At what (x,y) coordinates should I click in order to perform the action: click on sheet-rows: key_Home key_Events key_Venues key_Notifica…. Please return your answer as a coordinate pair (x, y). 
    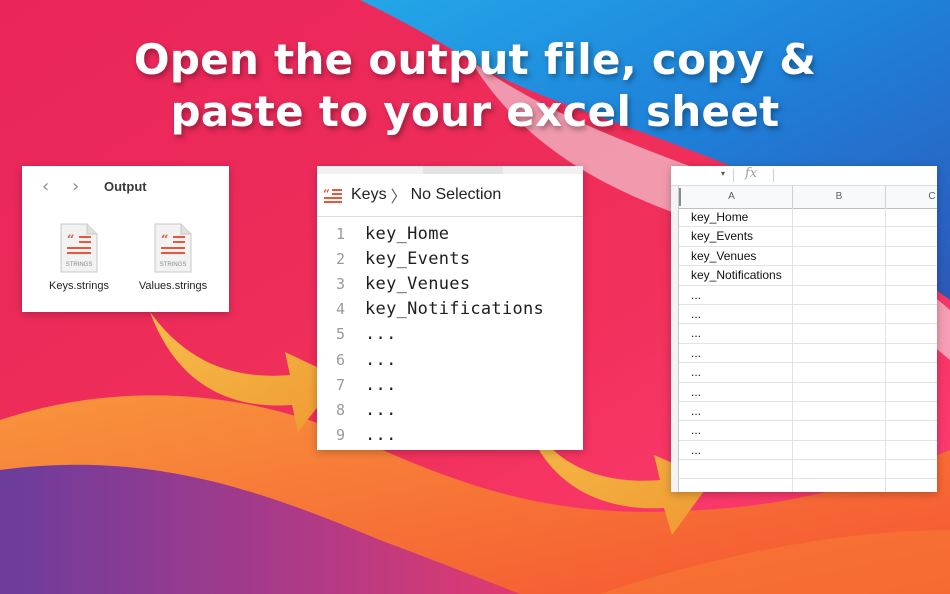
    Looking at the image, I should click on (804, 350).